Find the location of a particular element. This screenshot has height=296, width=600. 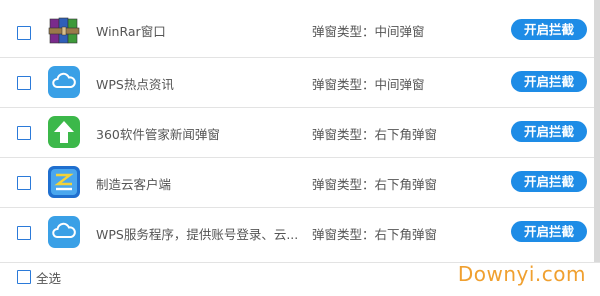

blue-z-logo-icon is located at coordinates (64, 182).